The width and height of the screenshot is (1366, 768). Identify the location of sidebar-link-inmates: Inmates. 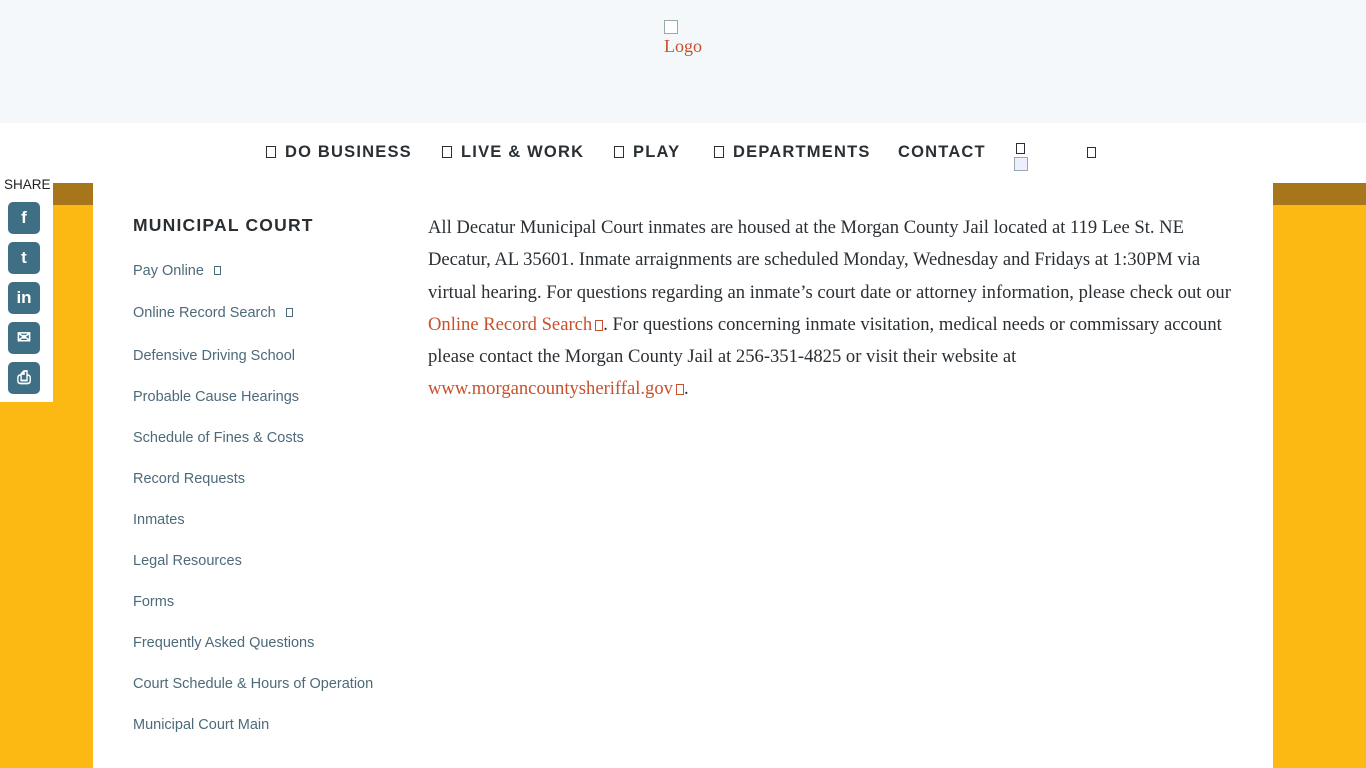
(159, 520).